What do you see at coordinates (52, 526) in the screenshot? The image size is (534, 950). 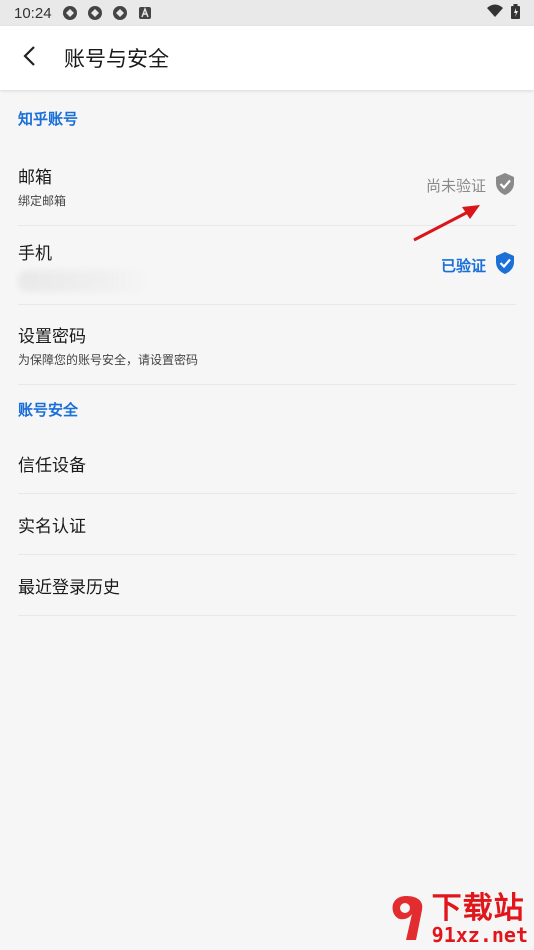 I see `real-name-auth-label: 实名认证` at bounding box center [52, 526].